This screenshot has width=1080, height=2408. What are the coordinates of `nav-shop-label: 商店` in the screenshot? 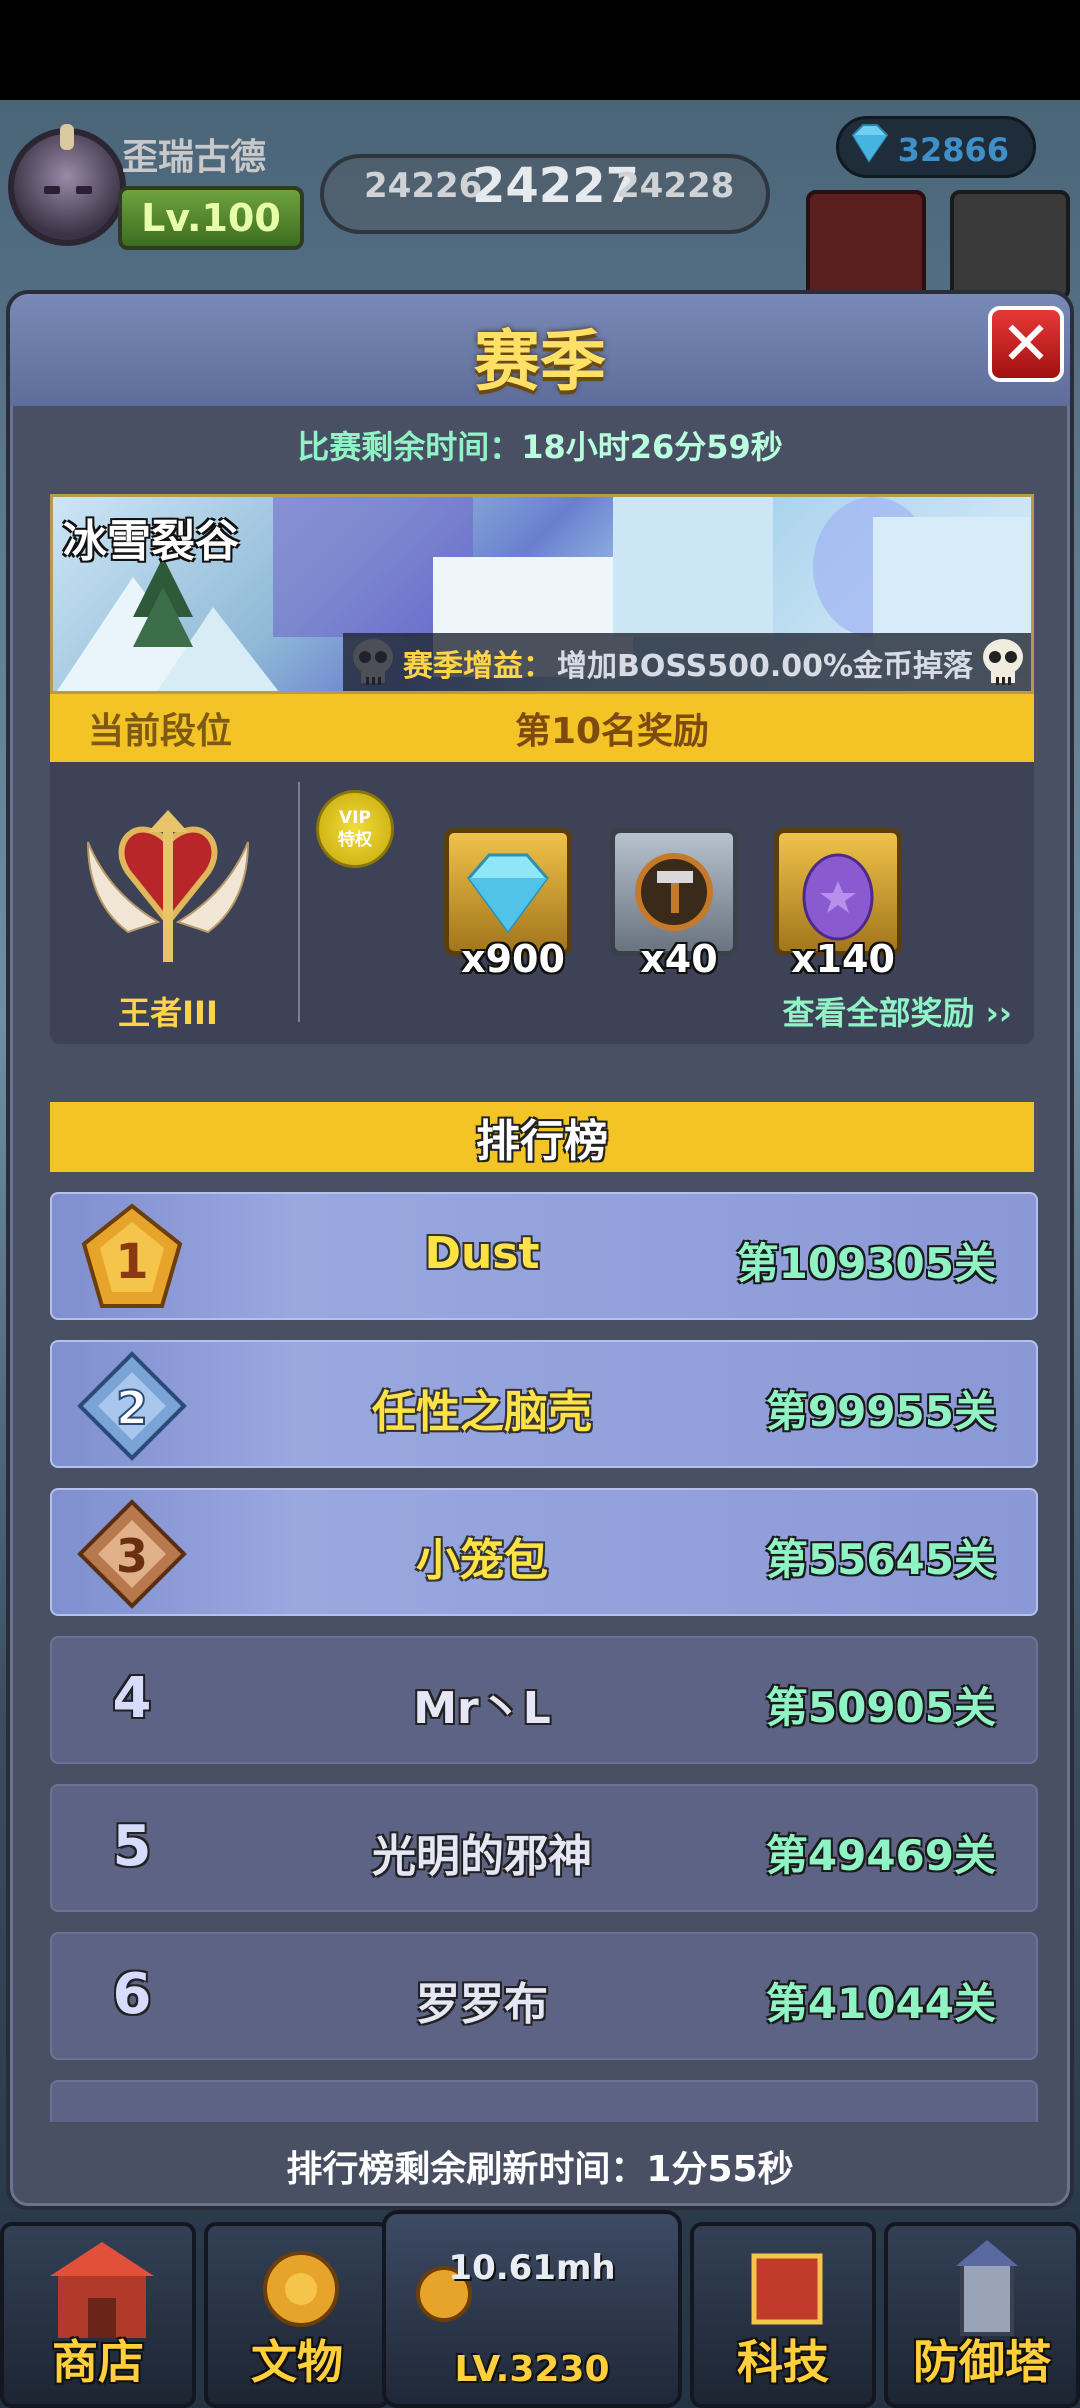 It's located at (98, 2362).